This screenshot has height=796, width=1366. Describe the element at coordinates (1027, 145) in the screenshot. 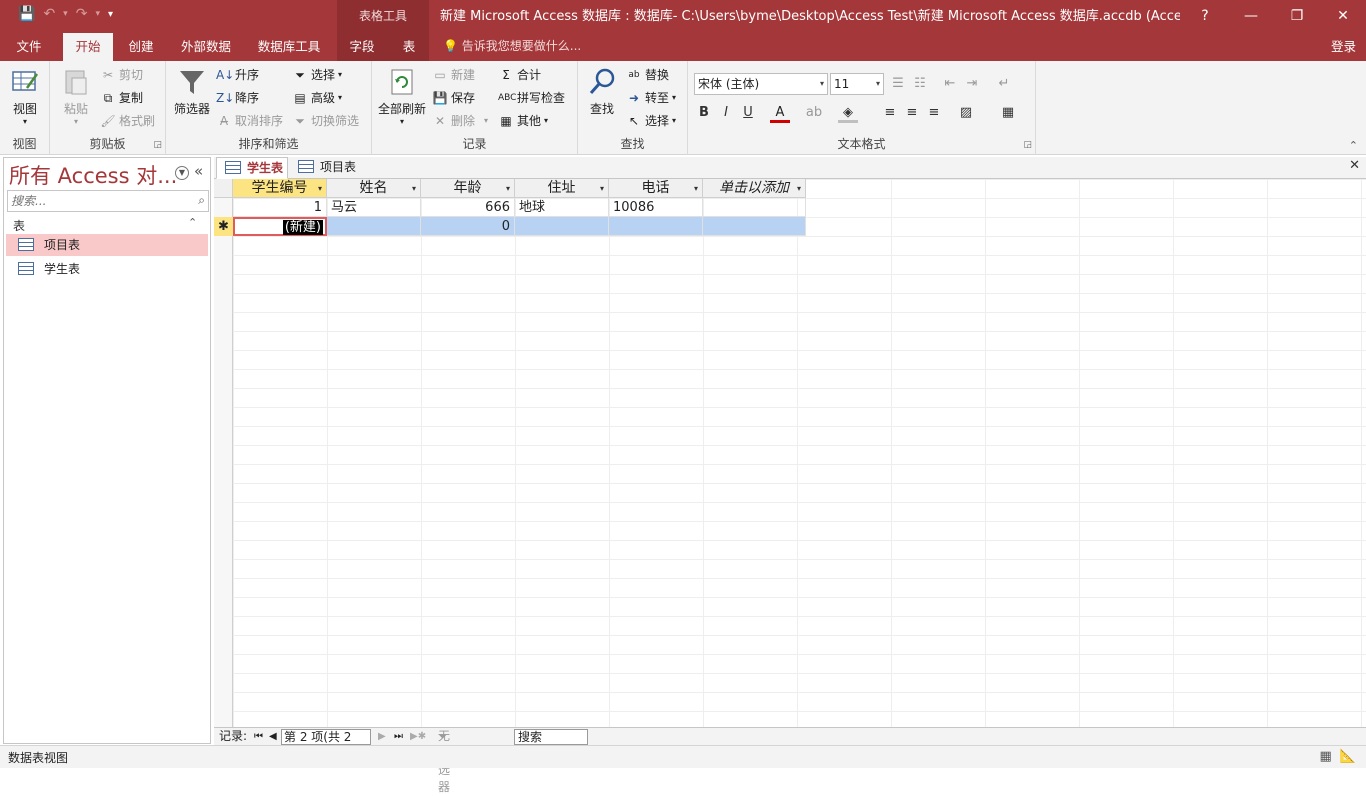

I see `text-format-launcher-icon: ◲` at that location.